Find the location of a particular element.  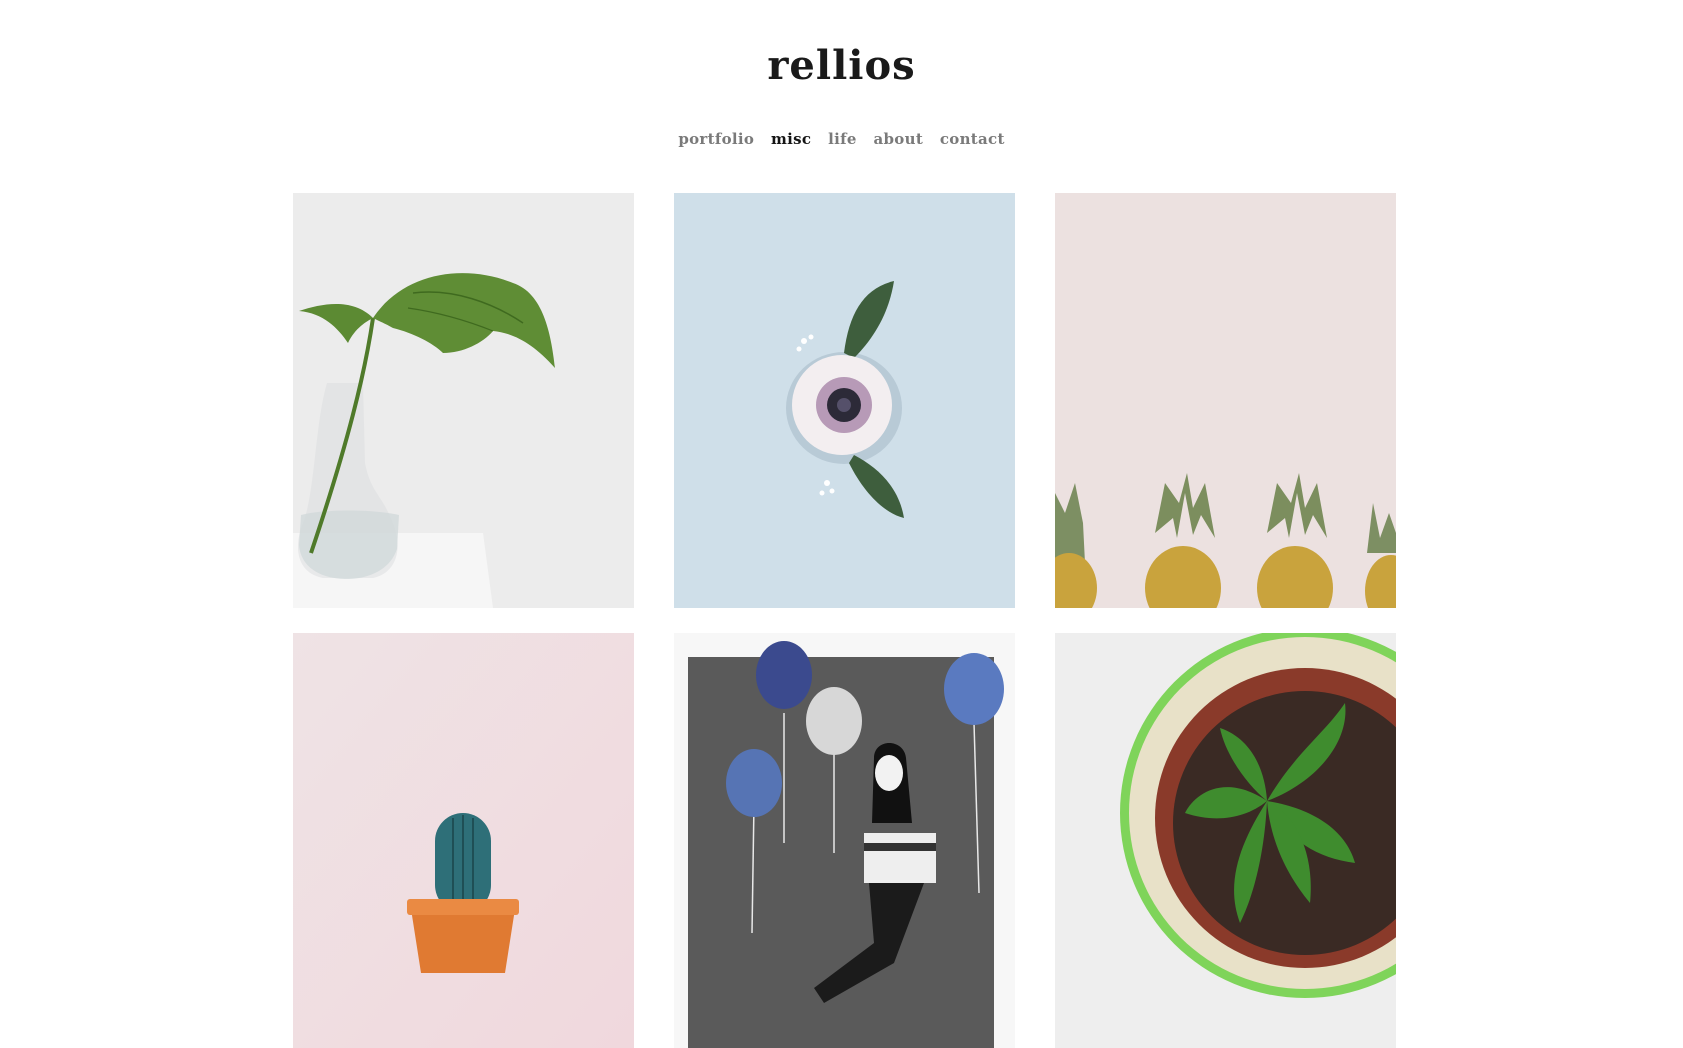

gallery-item-balloon-girl is located at coordinates (844, 840).